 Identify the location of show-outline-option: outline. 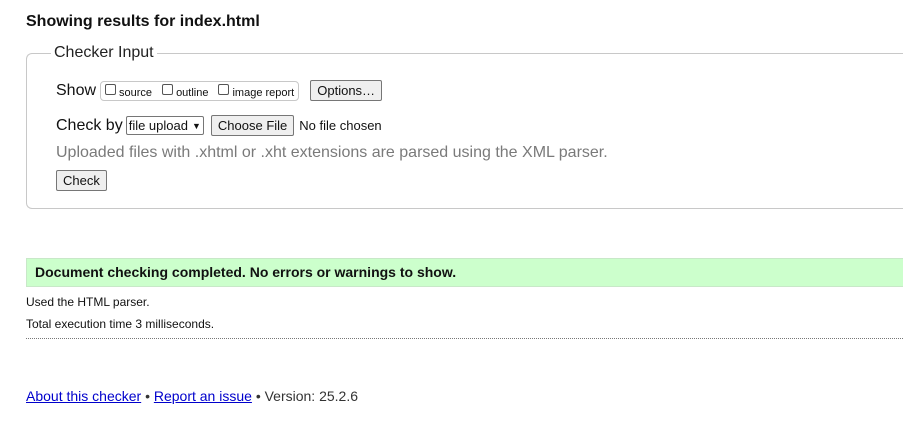
(185, 91).